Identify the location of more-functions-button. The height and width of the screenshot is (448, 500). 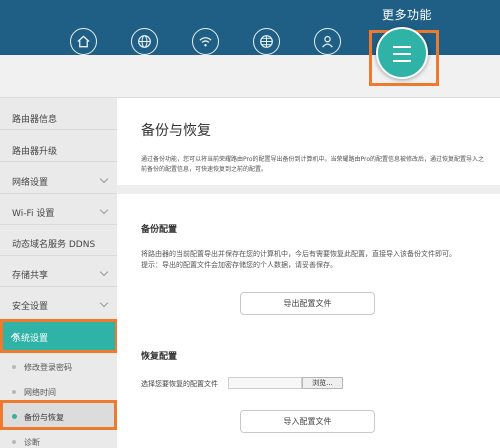
(402, 53).